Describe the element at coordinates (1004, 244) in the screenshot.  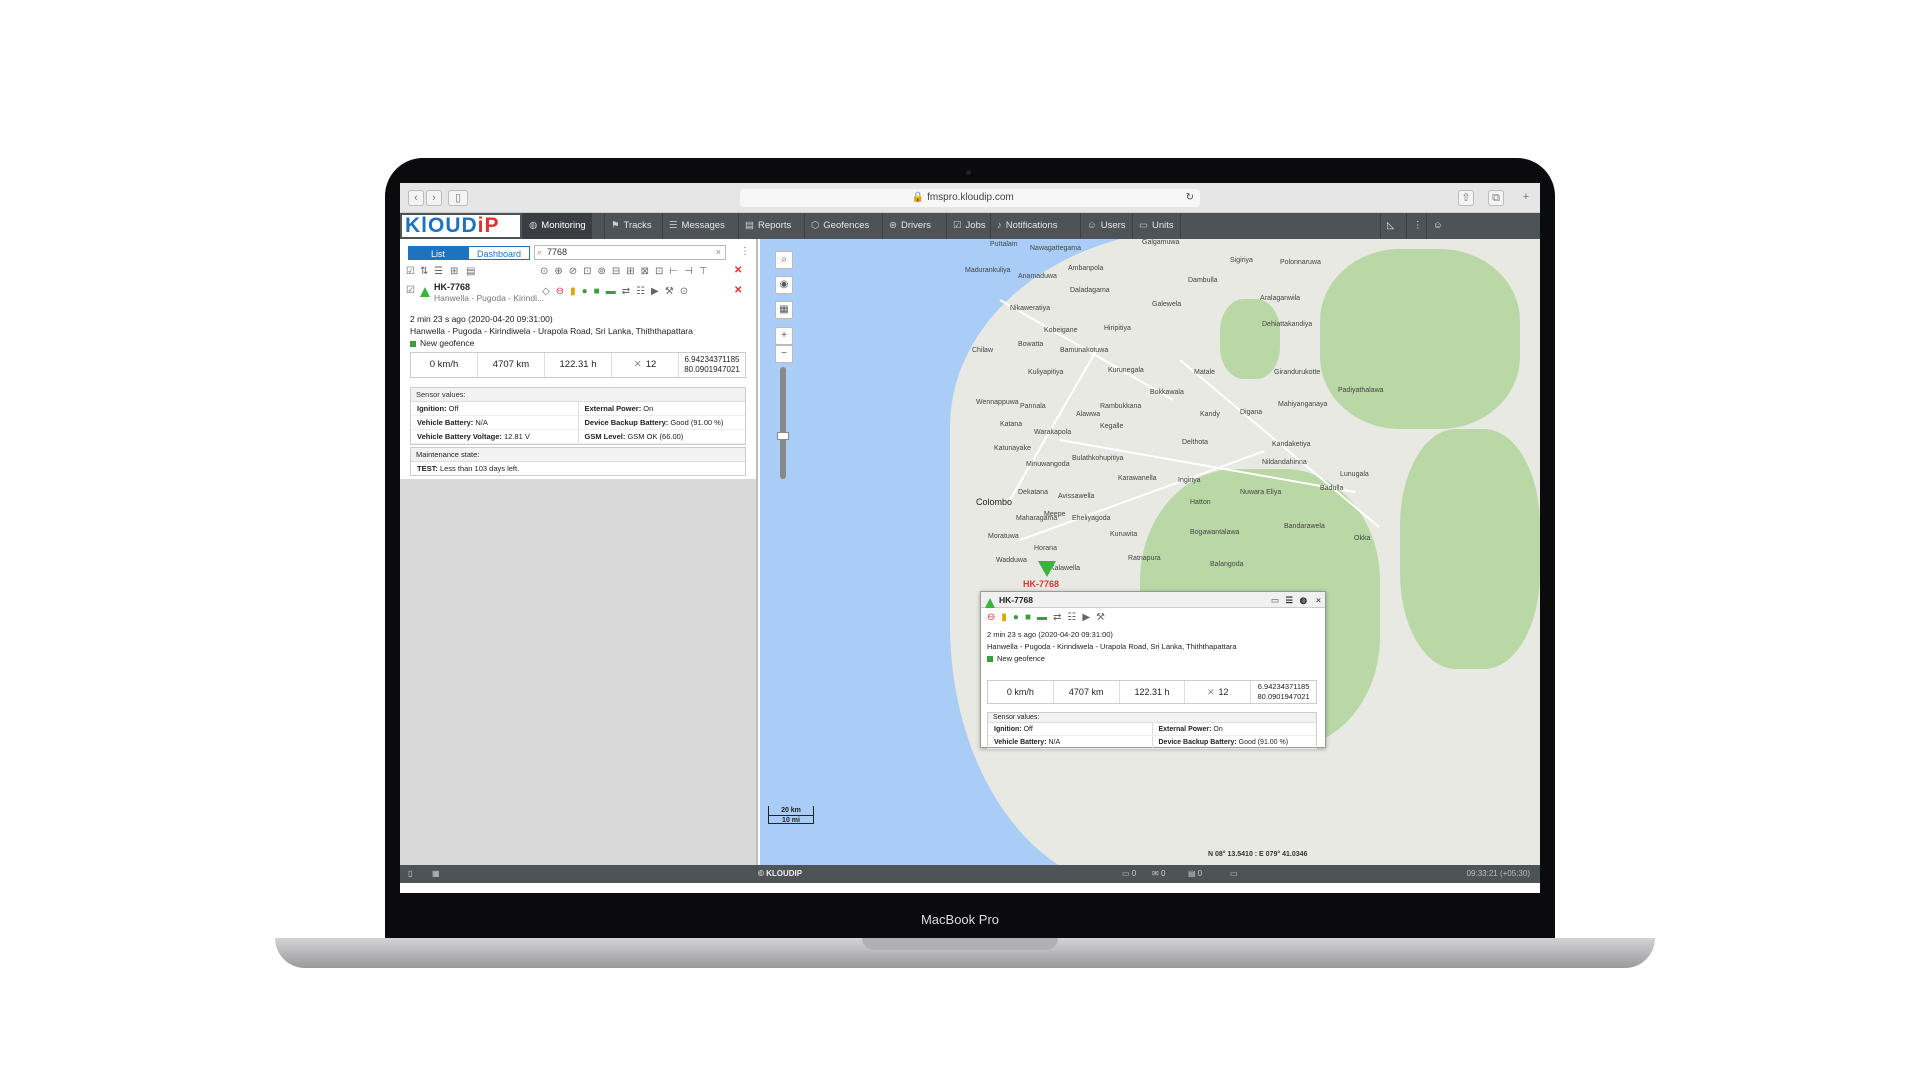
I see `map-town-label: Puttalam` at that location.